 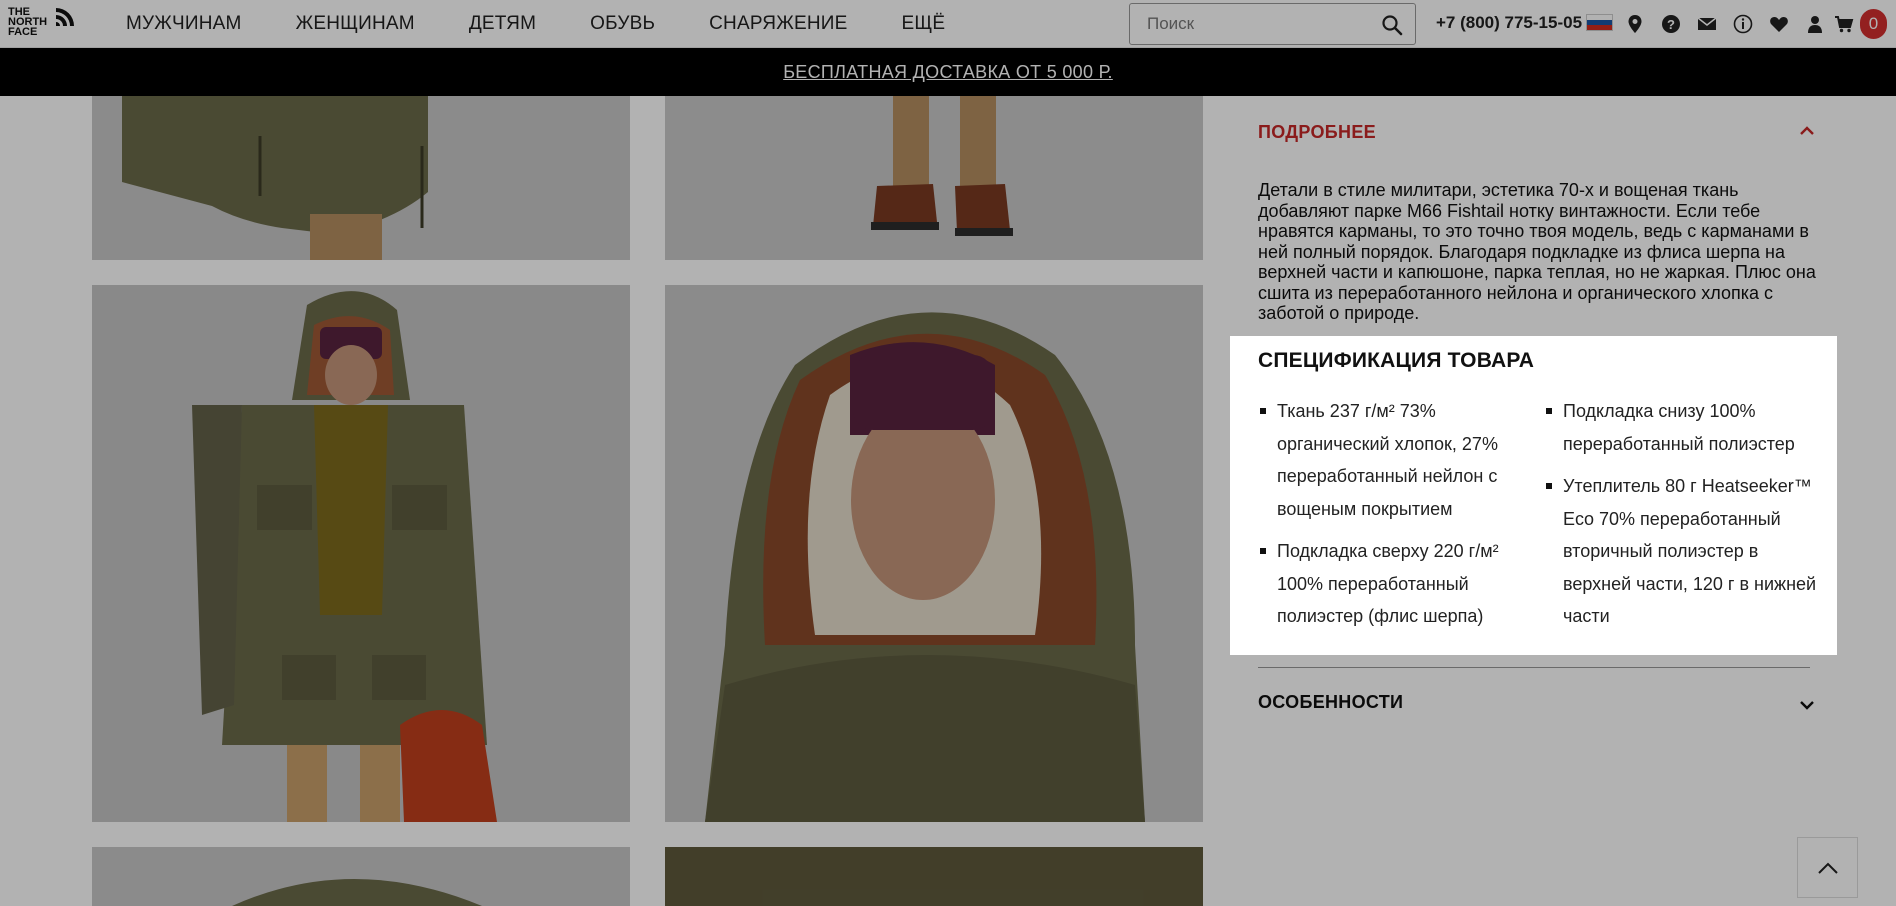 What do you see at coordinates (1779, 24) in the screenshot?
I see `heart-icon` at bounding box center [1779, 24].